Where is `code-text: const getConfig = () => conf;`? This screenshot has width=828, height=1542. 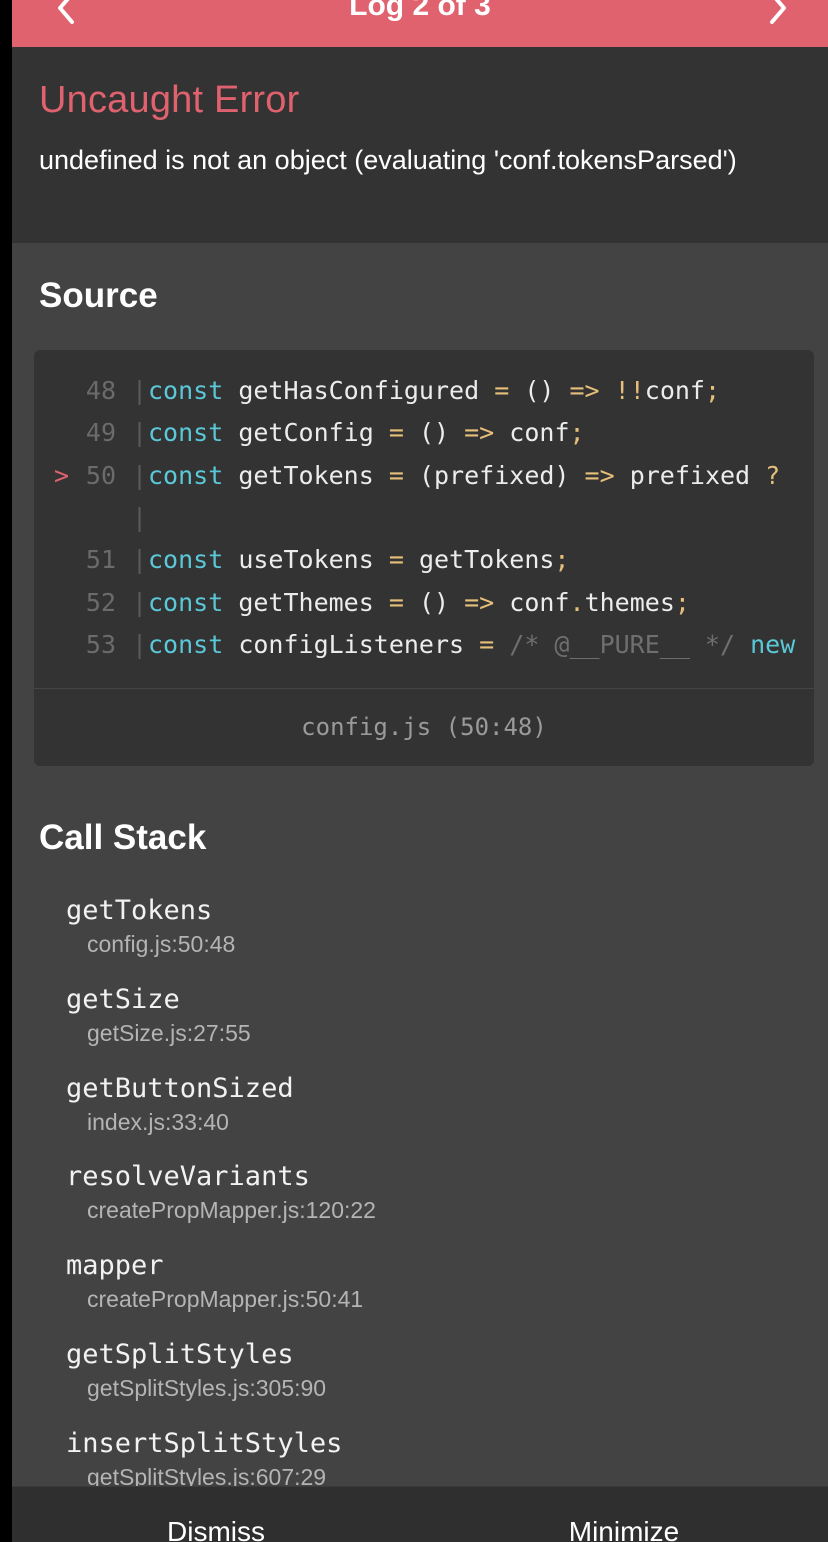
code-text: const getConfig = () => conf; is located at coordinates (366, 433).